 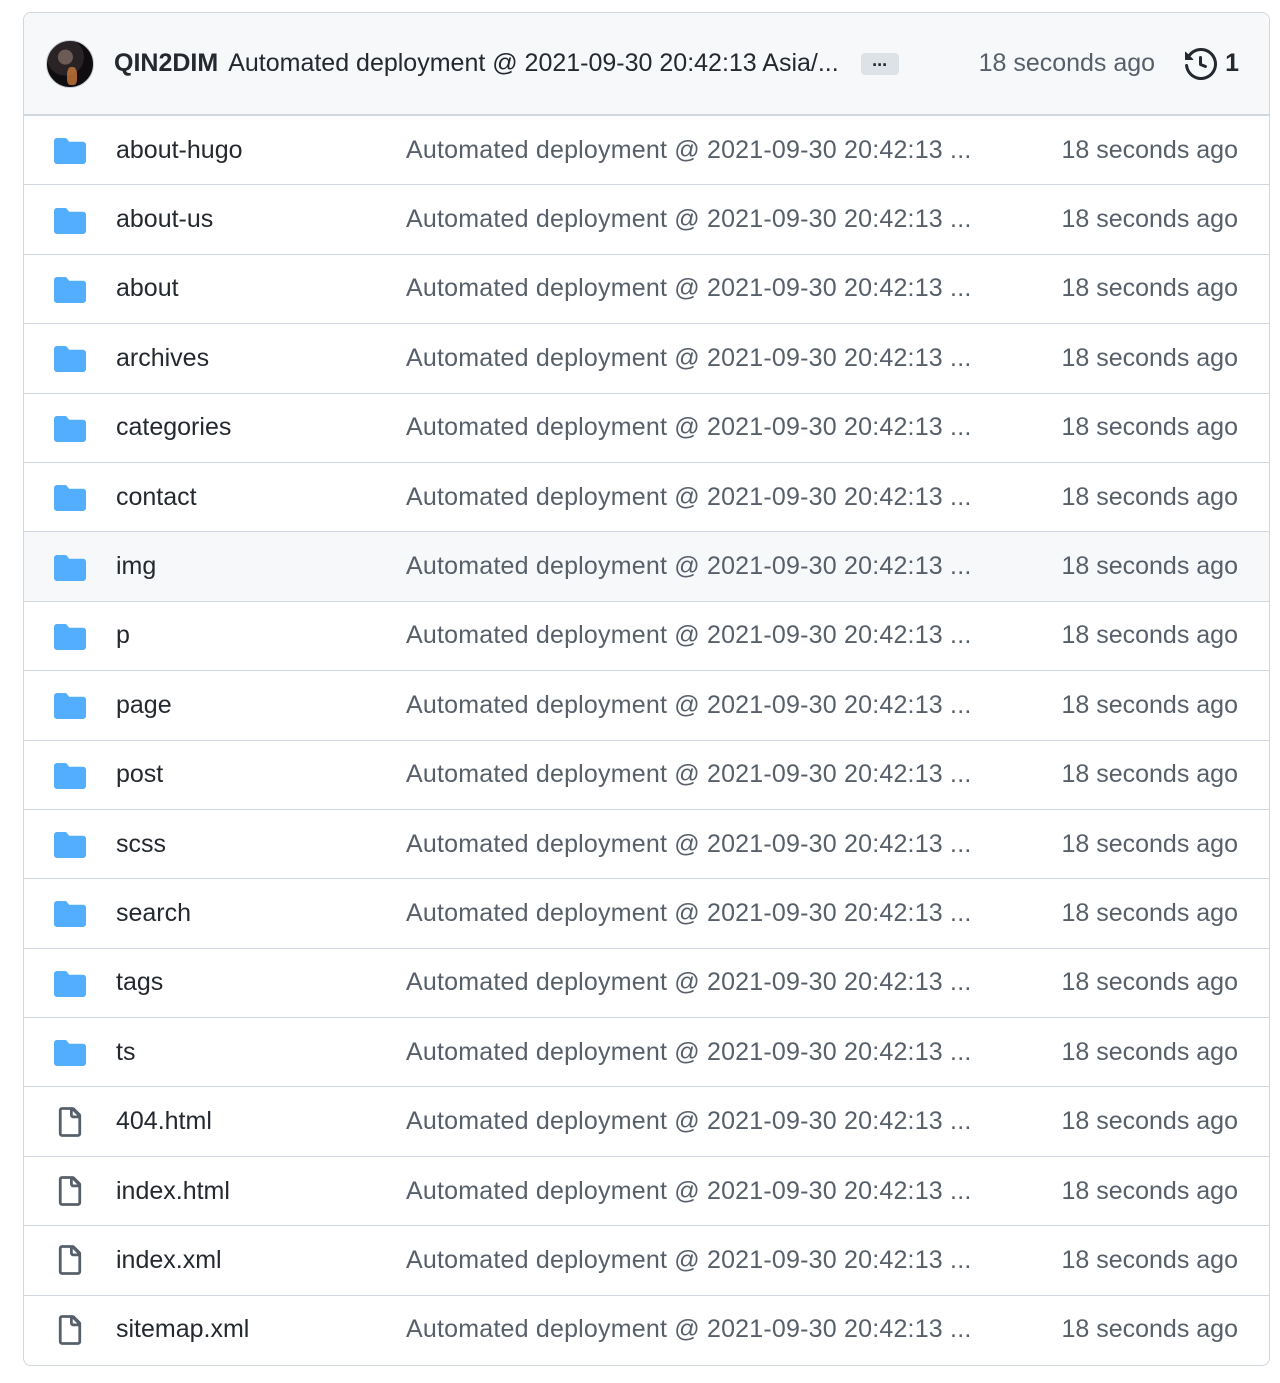 I want to click on entry-name-link: archives, so click(x=261, y=358).